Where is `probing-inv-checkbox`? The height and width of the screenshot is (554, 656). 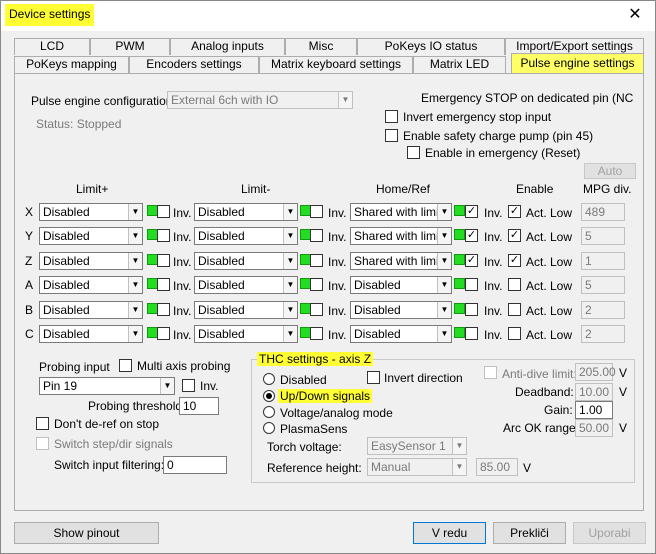
probing-inv-checkbox is located at coordinates (188, 385).